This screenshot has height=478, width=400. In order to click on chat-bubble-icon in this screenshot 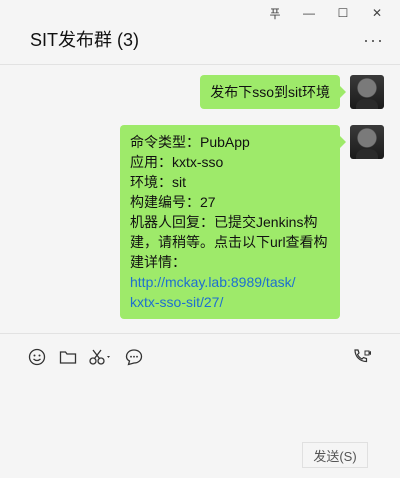, I will do `click(134, 357)`.